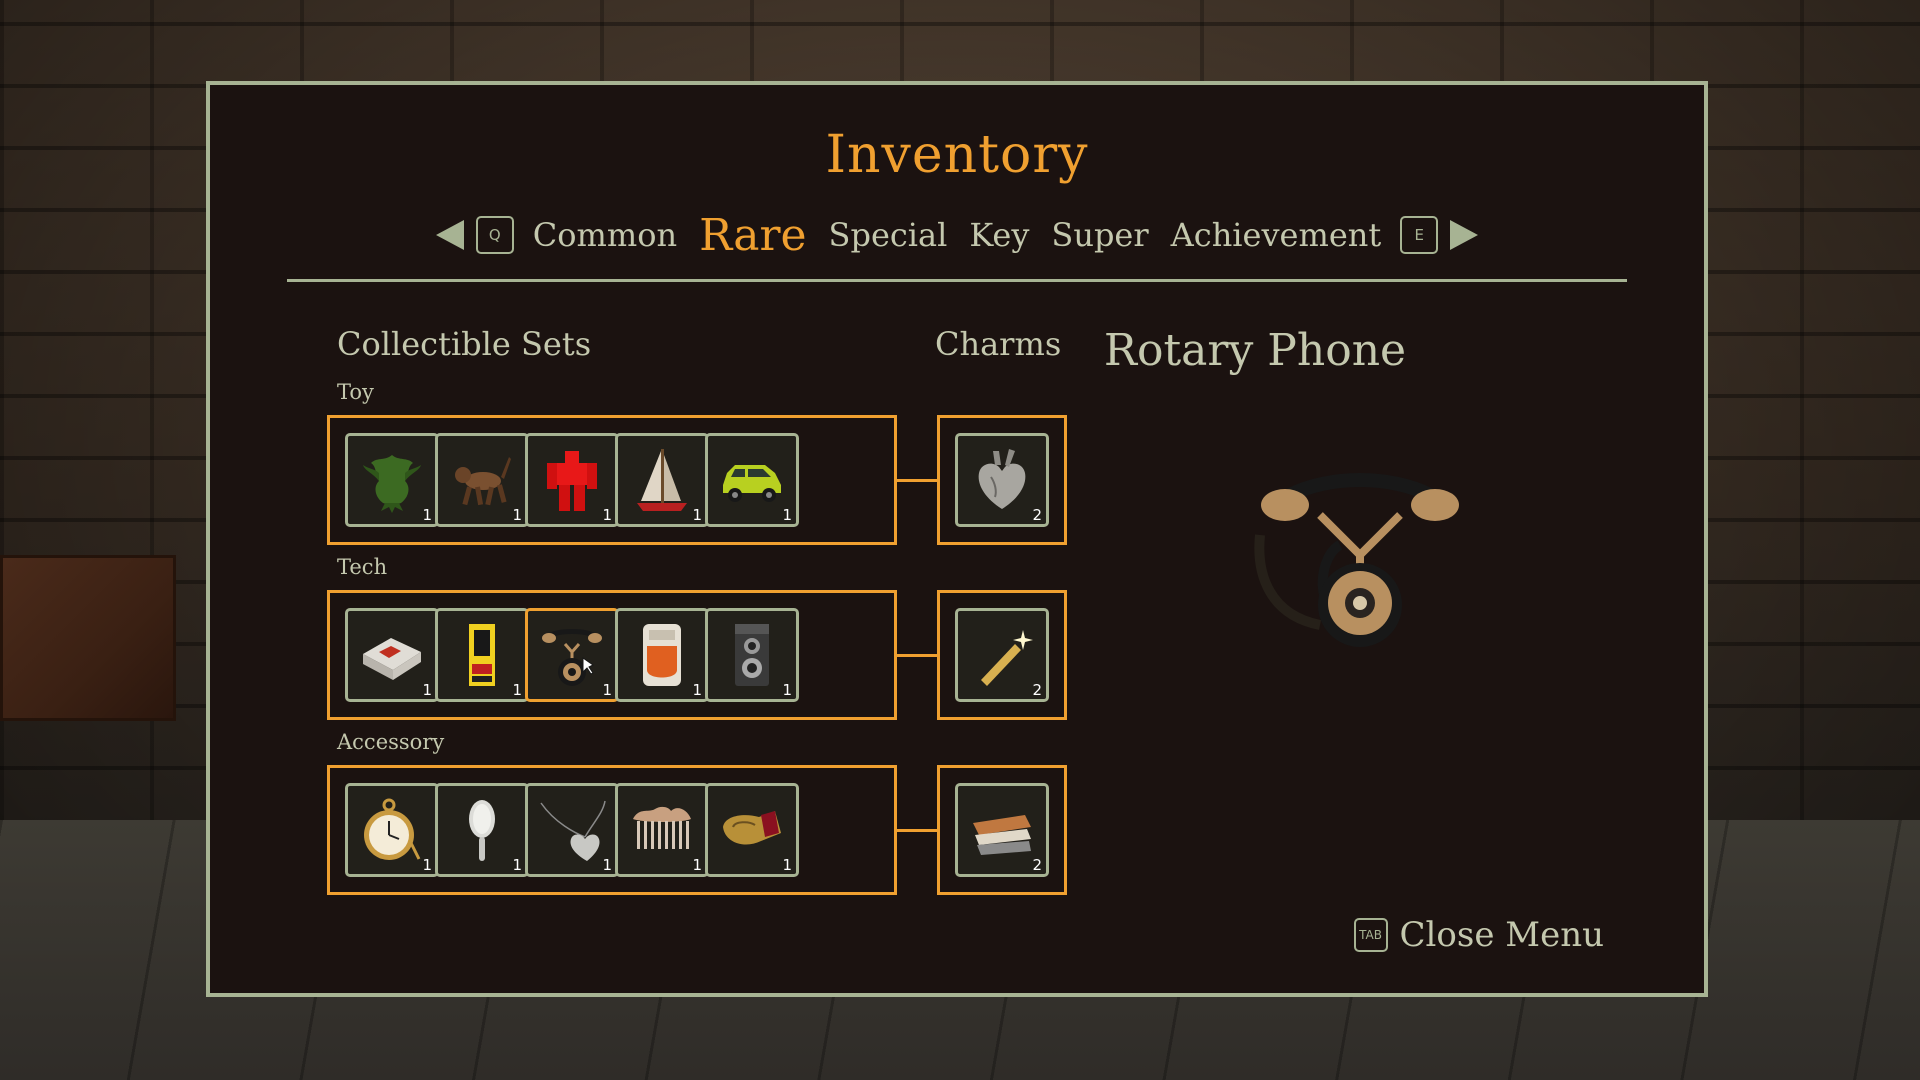 The image size is (1920, 1080). I want to click on charm-frame-tech: 2, so click(1002, 655).